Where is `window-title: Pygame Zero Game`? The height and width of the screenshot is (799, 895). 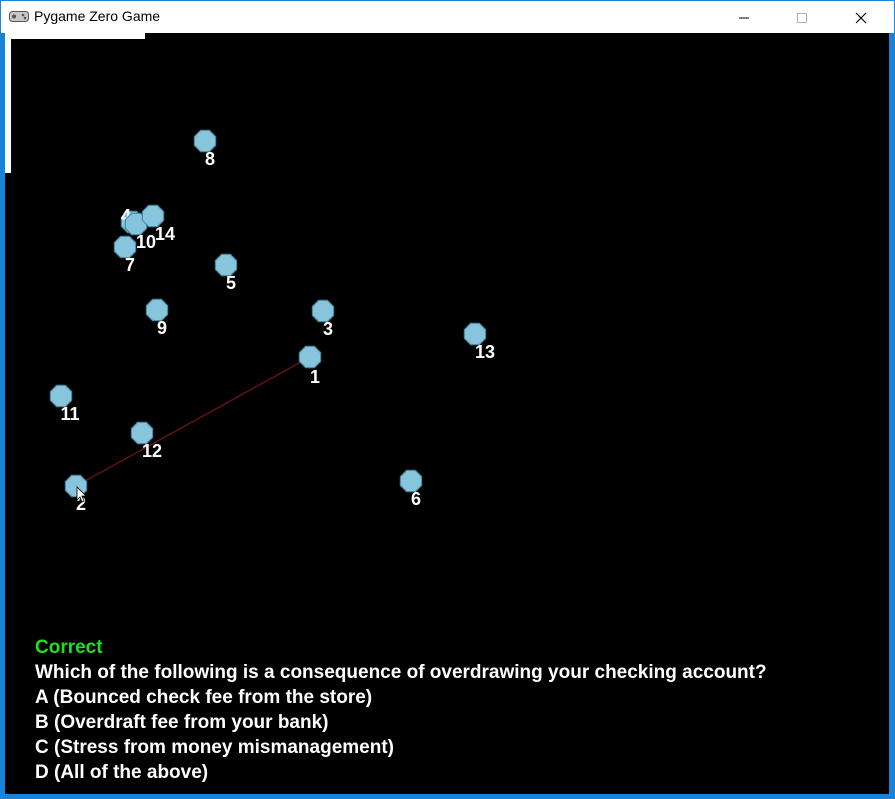 window-title: Pygame Zero Game is located at coordinates (97, 16).